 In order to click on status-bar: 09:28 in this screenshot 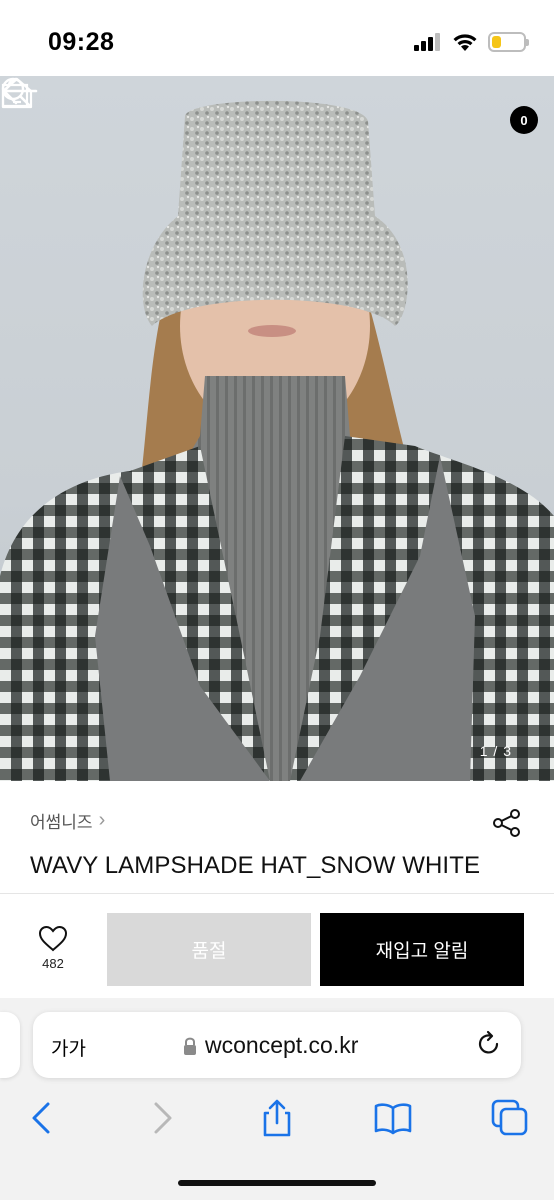, I will do `click(277, 38)`.